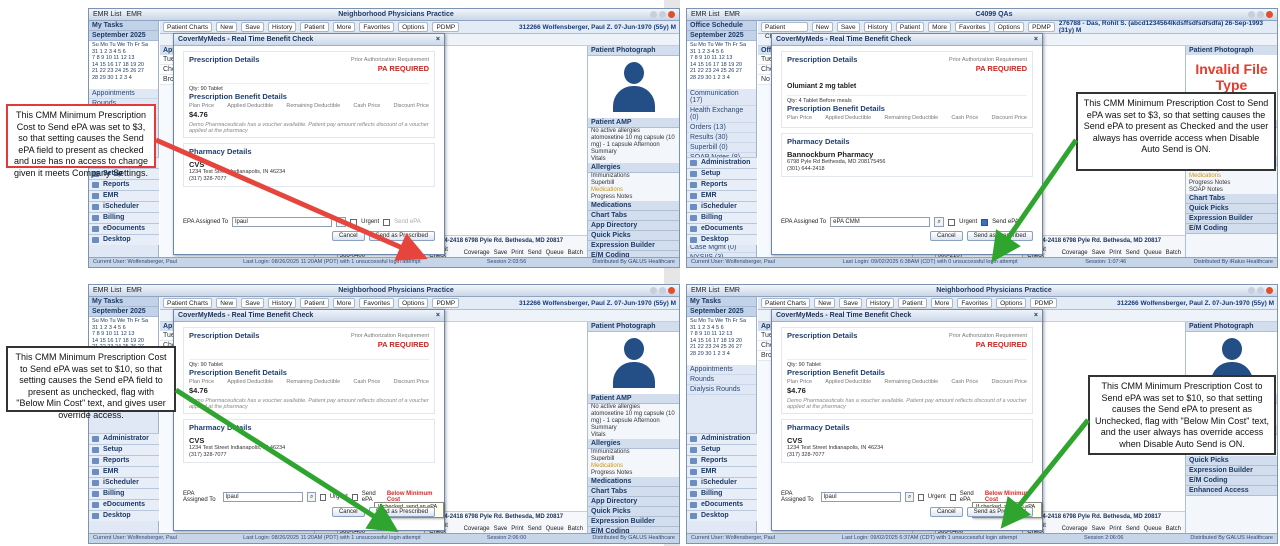 This screenshot has height=546, width=1280. What do you see at coordinates (291, 199) in the screenshot?
I see `red-arrow` at bounding box center [291, 199].